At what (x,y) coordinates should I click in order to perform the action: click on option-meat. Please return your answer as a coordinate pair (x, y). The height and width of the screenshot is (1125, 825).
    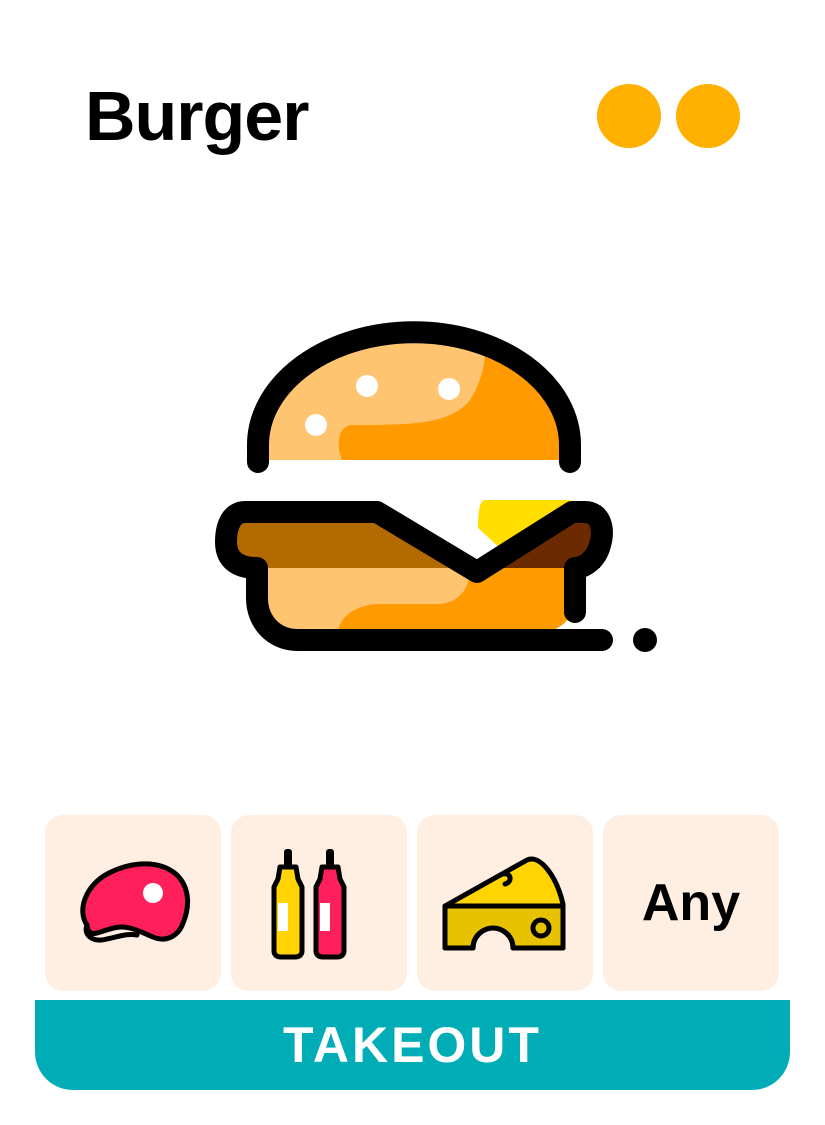
    Looking at the image, I should click on (133, 903).